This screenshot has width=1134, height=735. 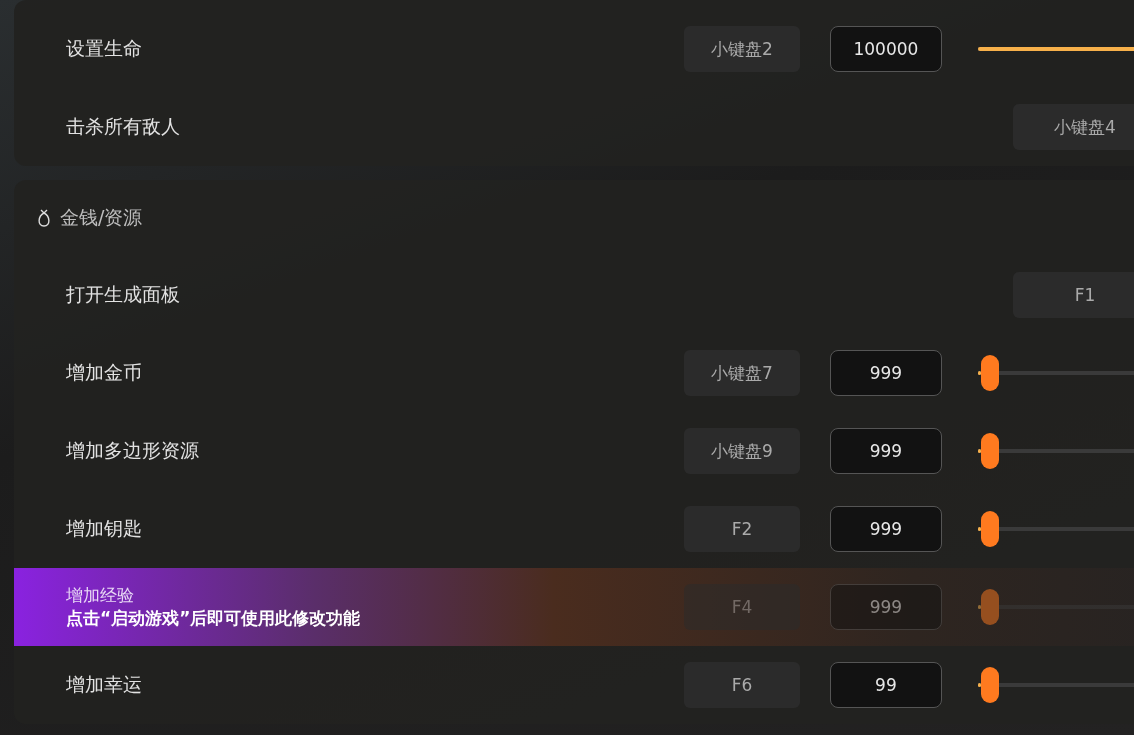 I want to click on hotkey-button: F2, so click(x=742, y=529).